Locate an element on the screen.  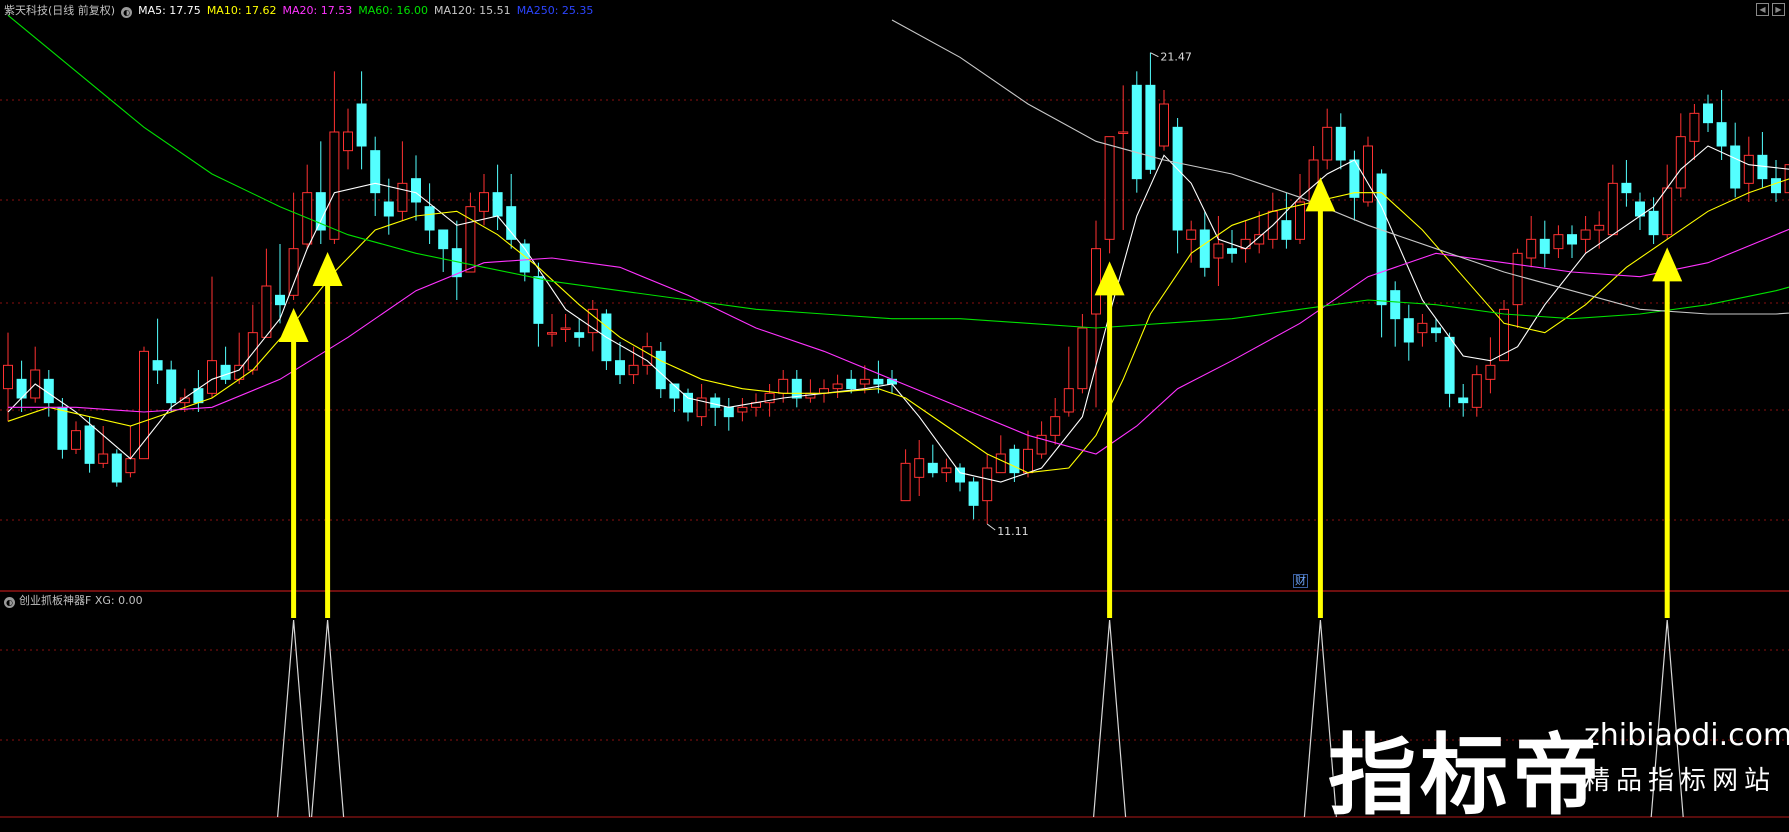
settings-circle-icon: ◐ is located at coordinates (127, 12).